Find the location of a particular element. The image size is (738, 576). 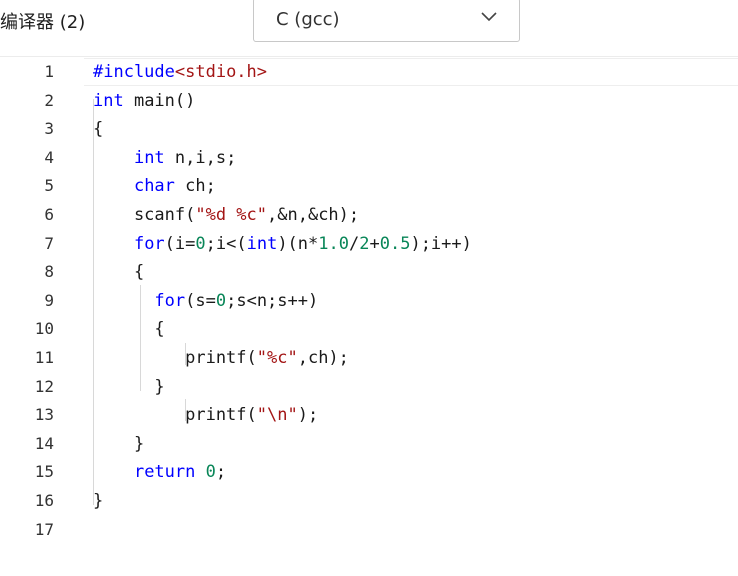

code-text: for(s=0;s<n;s++) is located at coordinates (205, 301).